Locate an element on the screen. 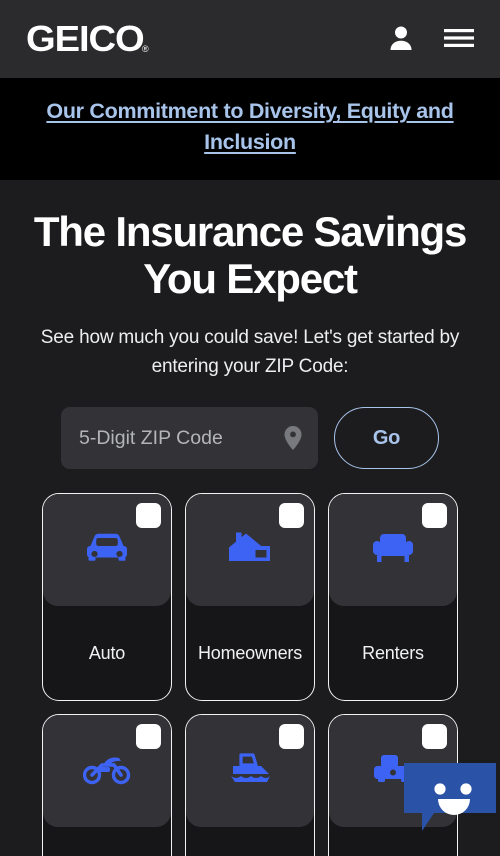 The width and height of the screenshot is (500, 856). product-checkbox-rv is located at coordinates (434, 737).